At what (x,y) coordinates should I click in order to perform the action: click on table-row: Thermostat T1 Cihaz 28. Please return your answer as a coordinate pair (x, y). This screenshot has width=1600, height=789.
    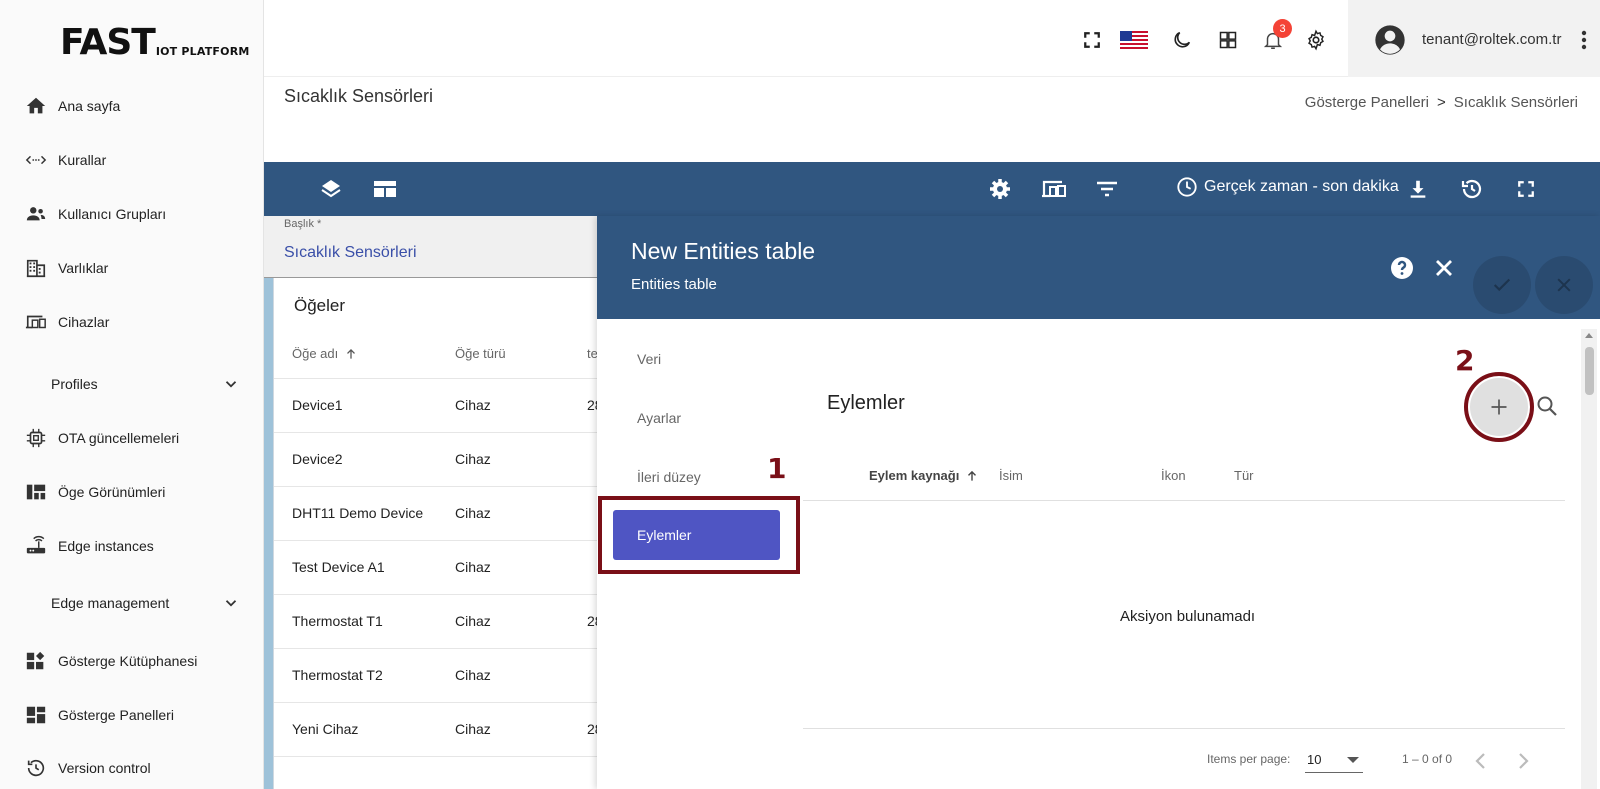
    Looking at the image, I should click on (438, 621).